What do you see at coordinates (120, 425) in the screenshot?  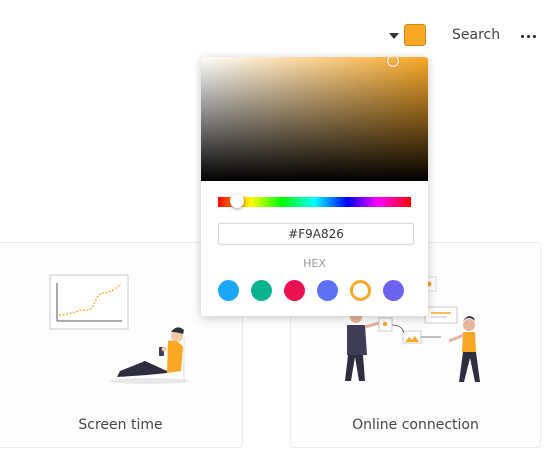 I see `card-title: Screen time` at bounding box center [120, 425].